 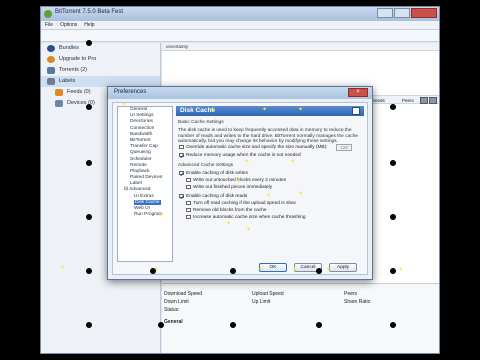 I want to click on tree-item-label: Remote, so click(x=138, y=165).